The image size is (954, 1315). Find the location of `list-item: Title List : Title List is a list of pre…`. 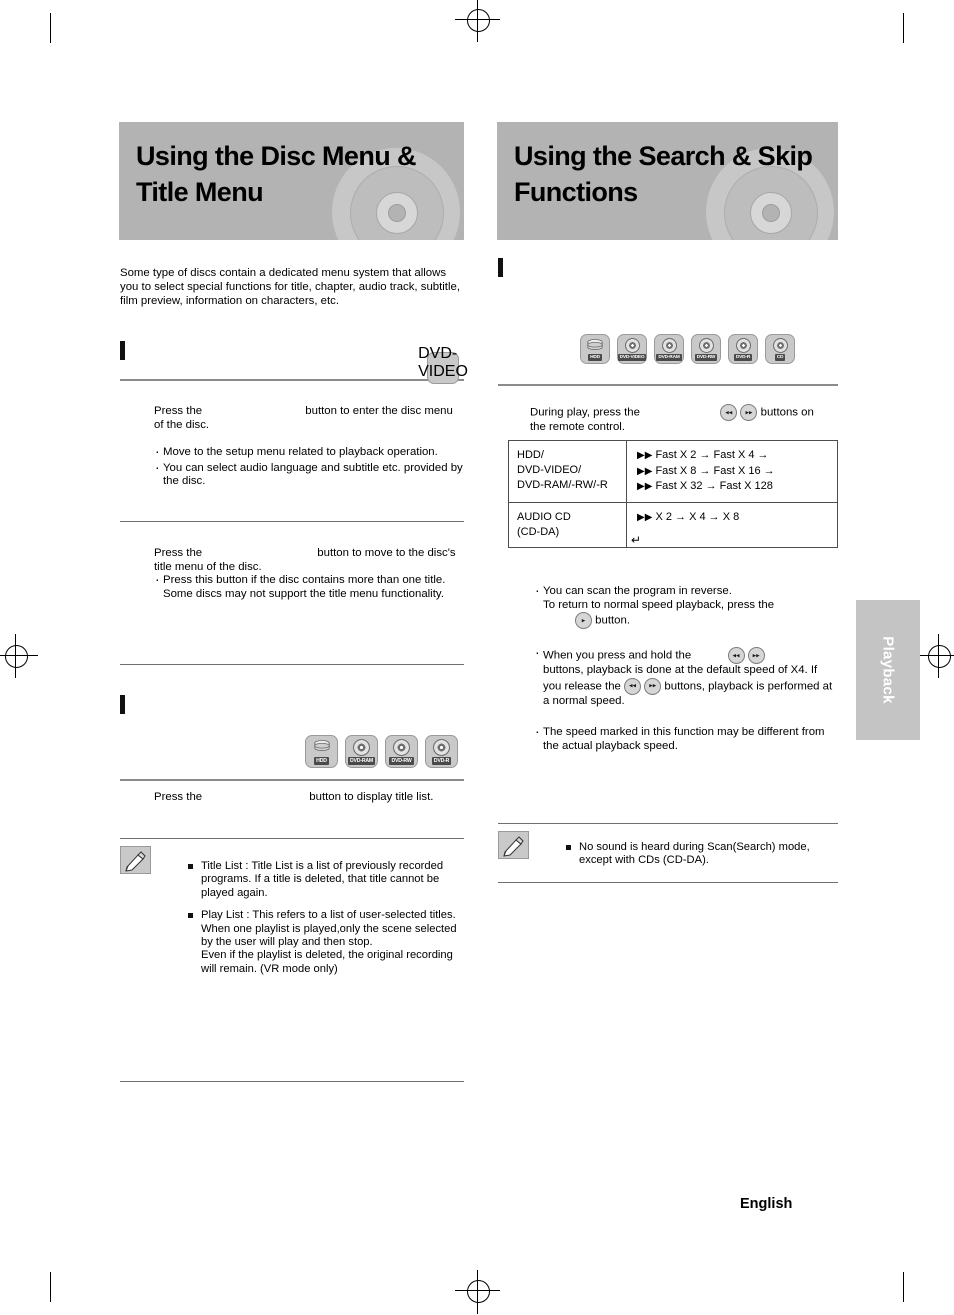

list-item: Title List : Title List is a list of pre… is located at coordinates (324, 880).